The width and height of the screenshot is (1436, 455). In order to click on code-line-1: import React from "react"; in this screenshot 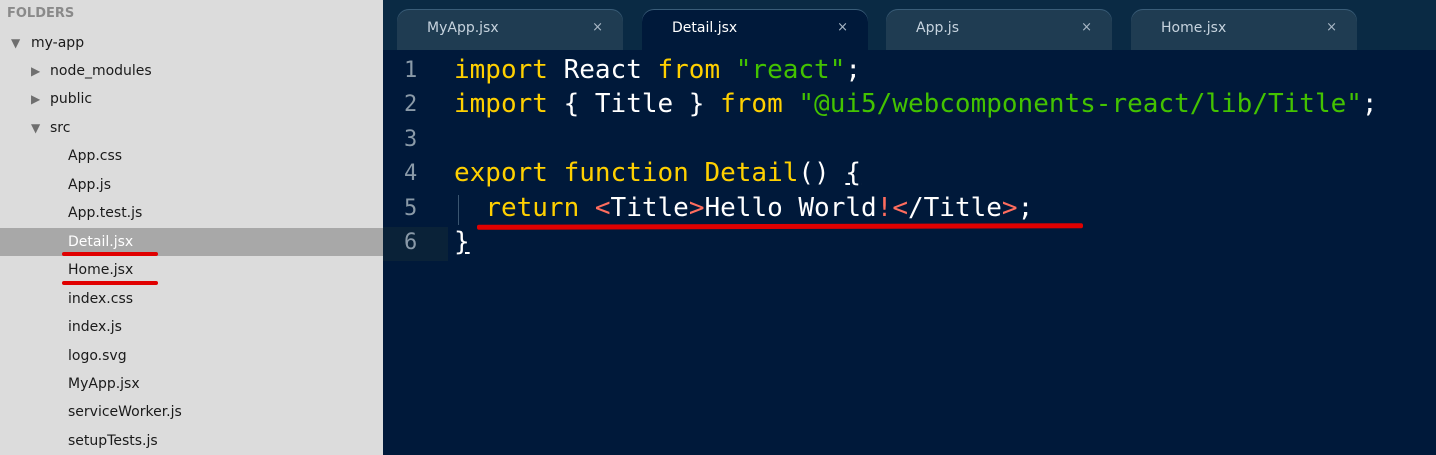, I will do `click(657, 70)`.